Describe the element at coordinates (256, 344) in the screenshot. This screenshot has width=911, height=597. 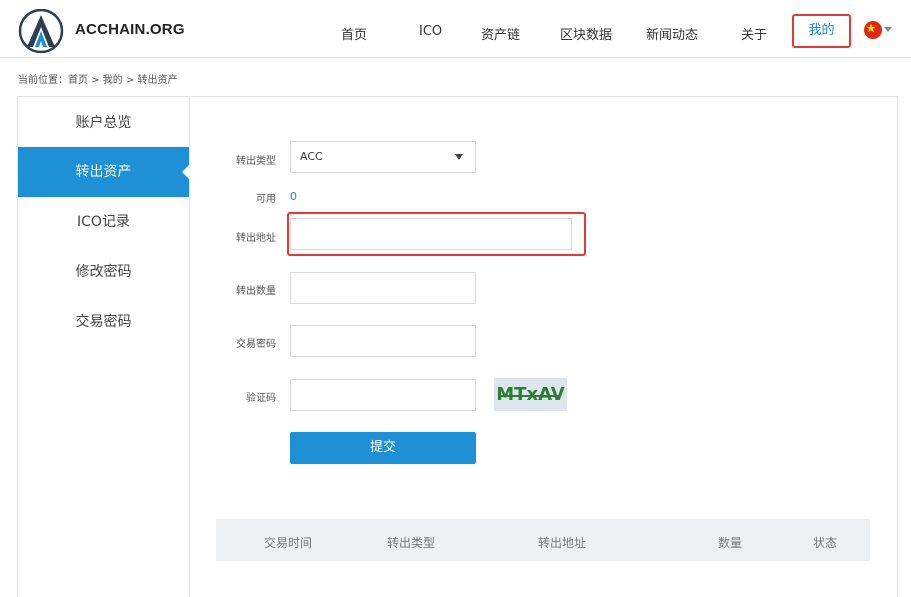
I see `trade-password-label: 交易密码` at that location.